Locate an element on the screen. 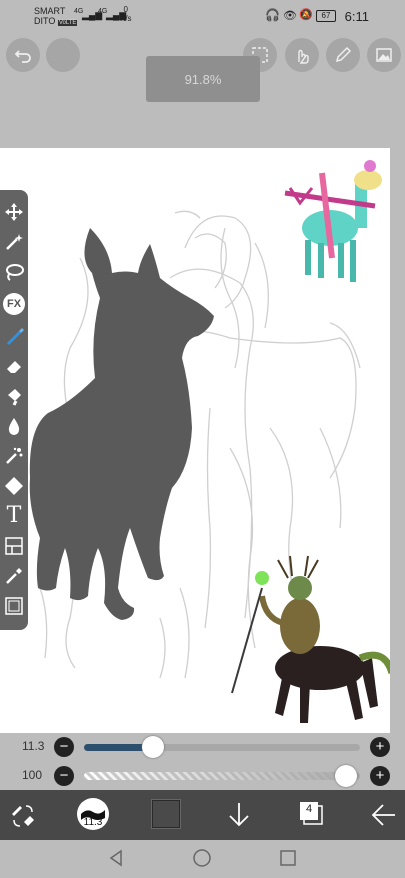  centaur-image is located at coordinates (310, 639).